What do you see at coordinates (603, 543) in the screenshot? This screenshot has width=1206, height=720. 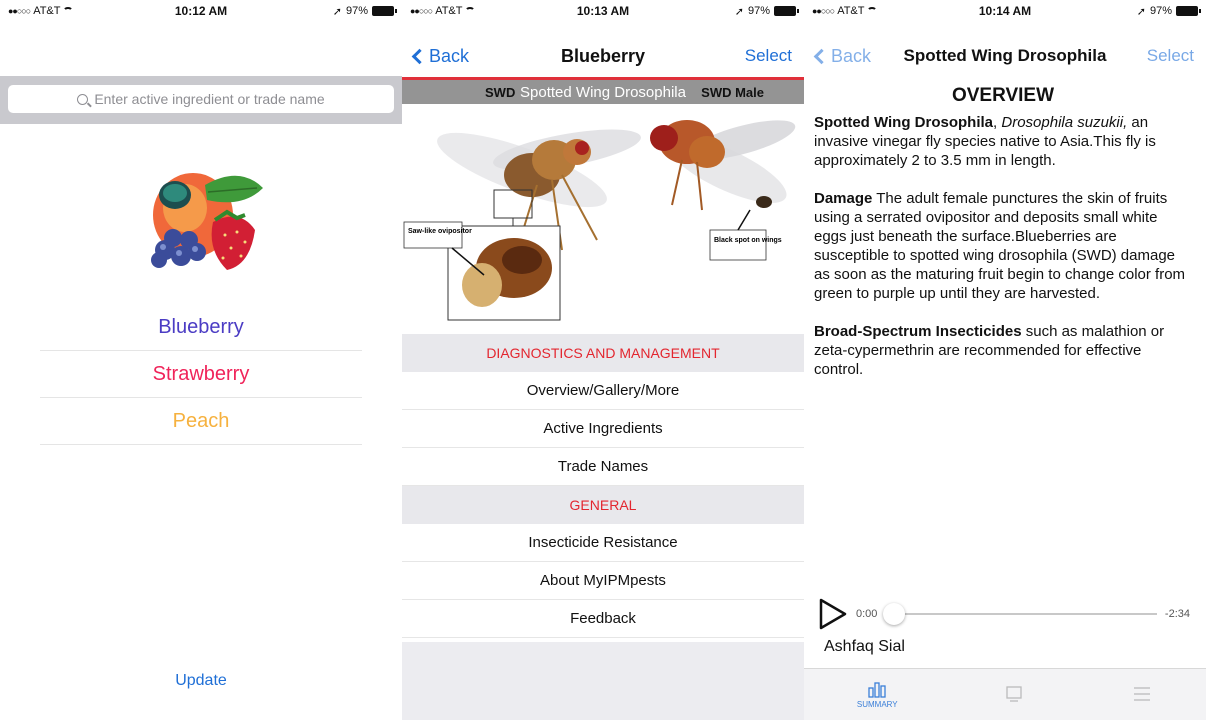 I see `menu-item-insecticide-resistance: Insecticide Resistance` at bounding box center [603, 543].